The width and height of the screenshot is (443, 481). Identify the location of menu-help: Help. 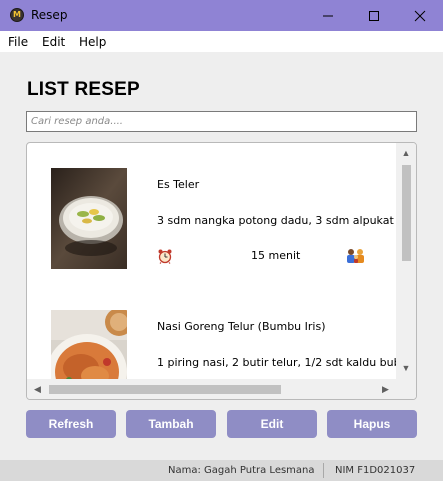
(92, 42).